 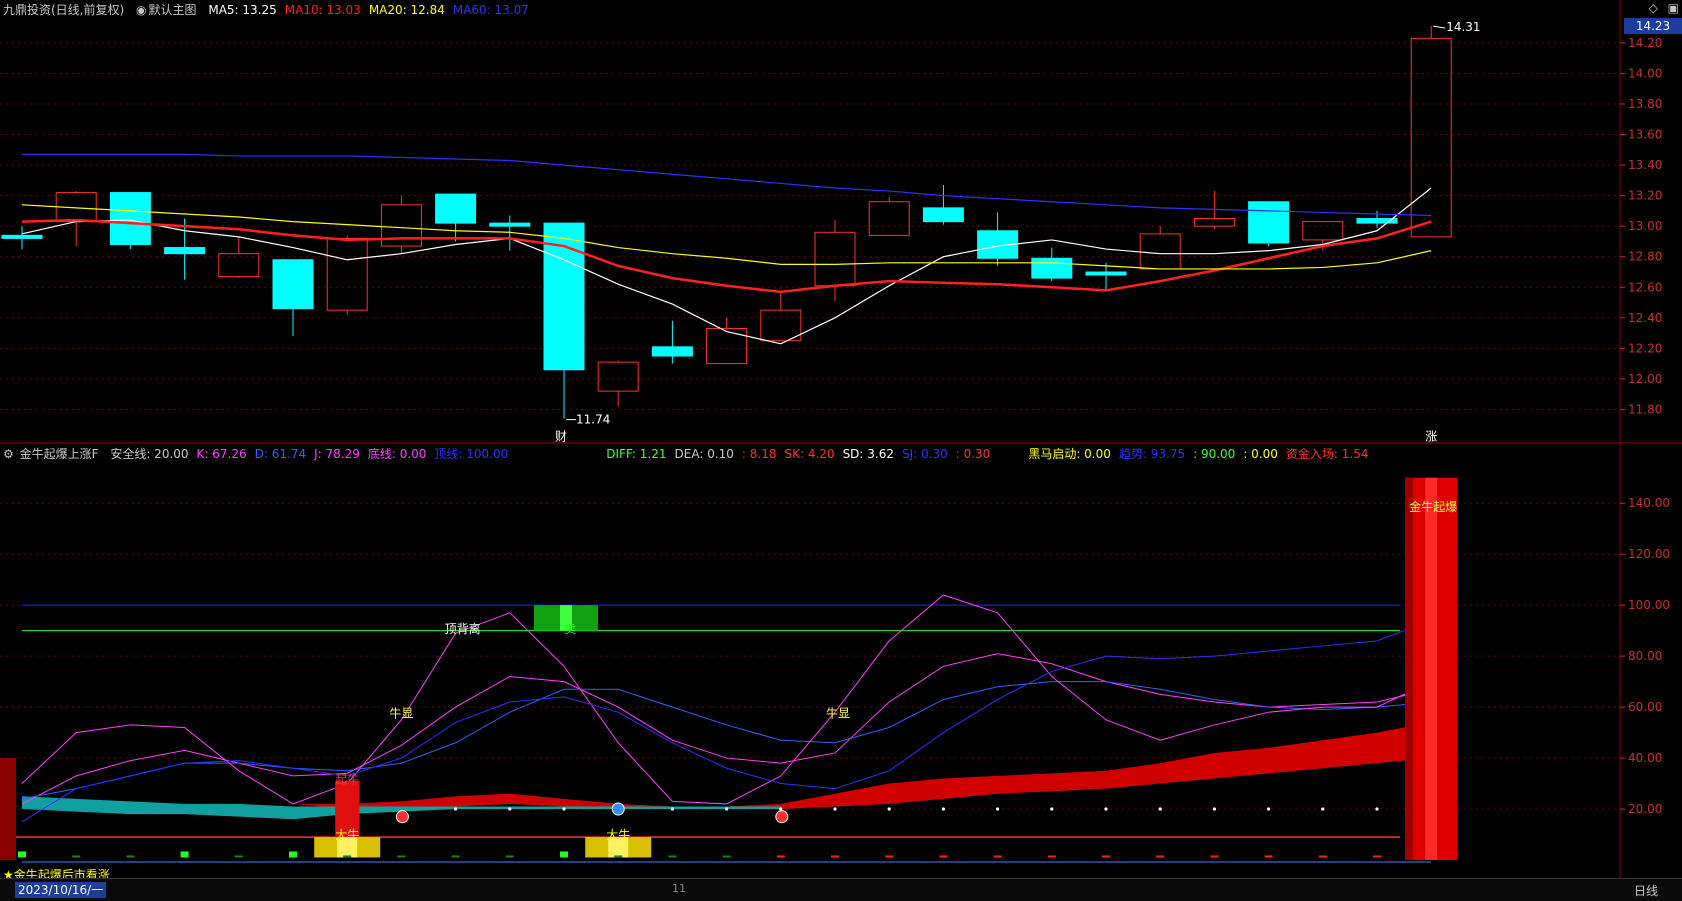 What do you see at coordinates (1645, 73) in the screenshot?
I see `price-axis-label: 14.00` at bounding box center [1645, 73].